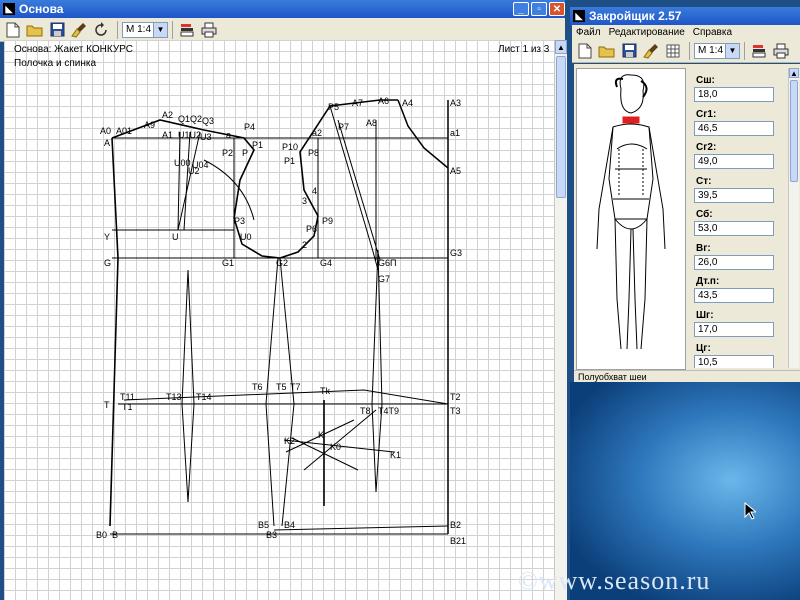 This screenshot has width=800, height=600. Describe the element at coordinates (557, 9) in the screenshot. I see `close-button: ✕` at that location.